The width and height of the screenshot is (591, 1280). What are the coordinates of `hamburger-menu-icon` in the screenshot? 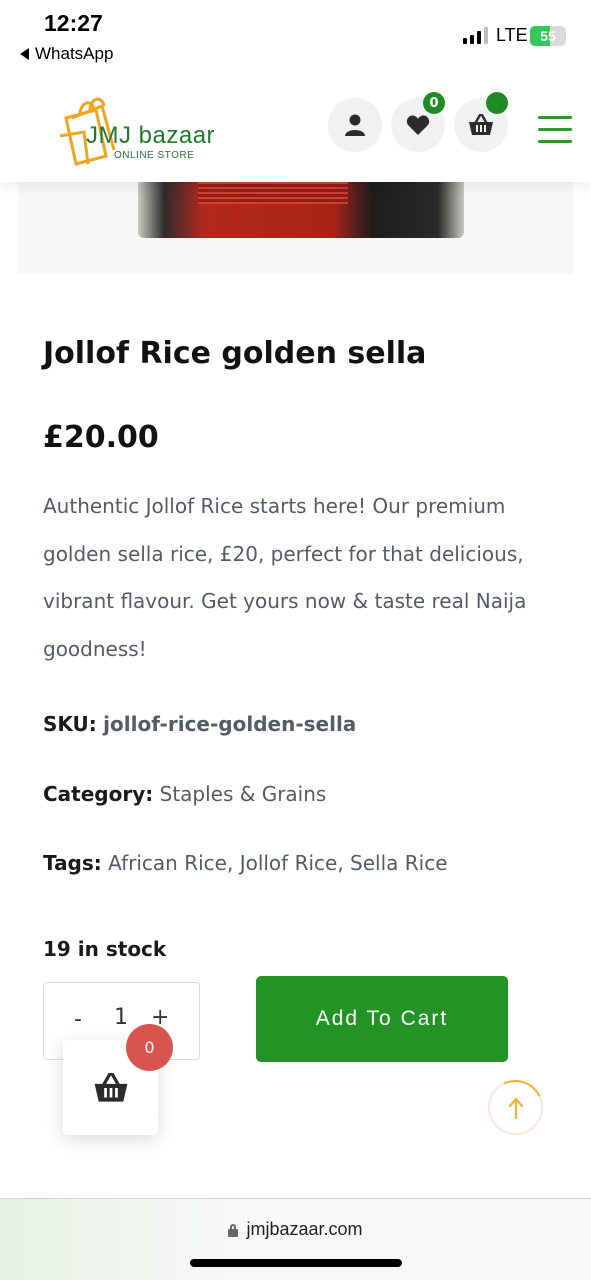 It's located at (555, 130).